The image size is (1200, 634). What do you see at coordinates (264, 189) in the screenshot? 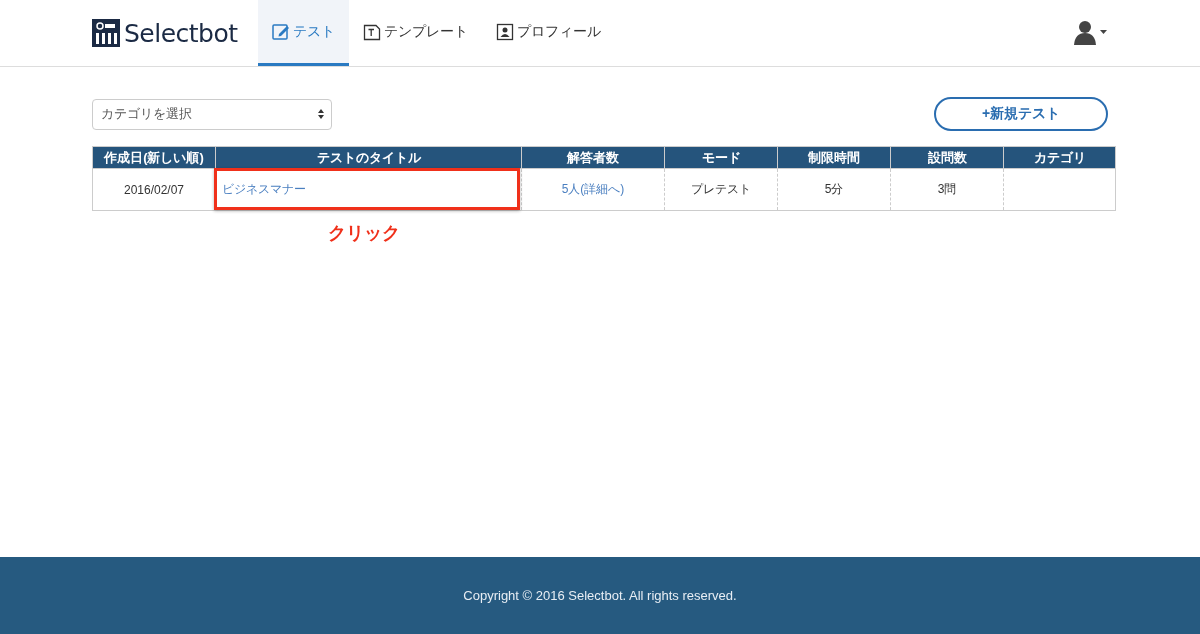
I see `table-link: ビジネスマナー` at bounding box center [264, 189].